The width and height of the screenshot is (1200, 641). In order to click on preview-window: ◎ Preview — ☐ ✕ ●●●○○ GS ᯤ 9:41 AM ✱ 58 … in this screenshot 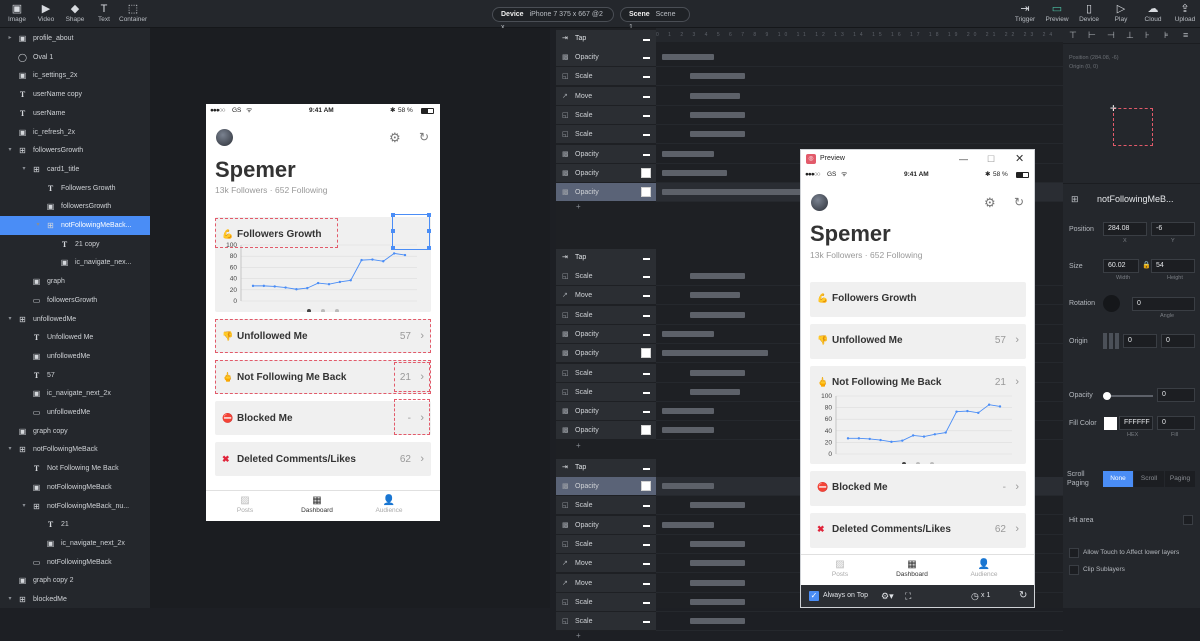, I will do `click(917, 378)`.